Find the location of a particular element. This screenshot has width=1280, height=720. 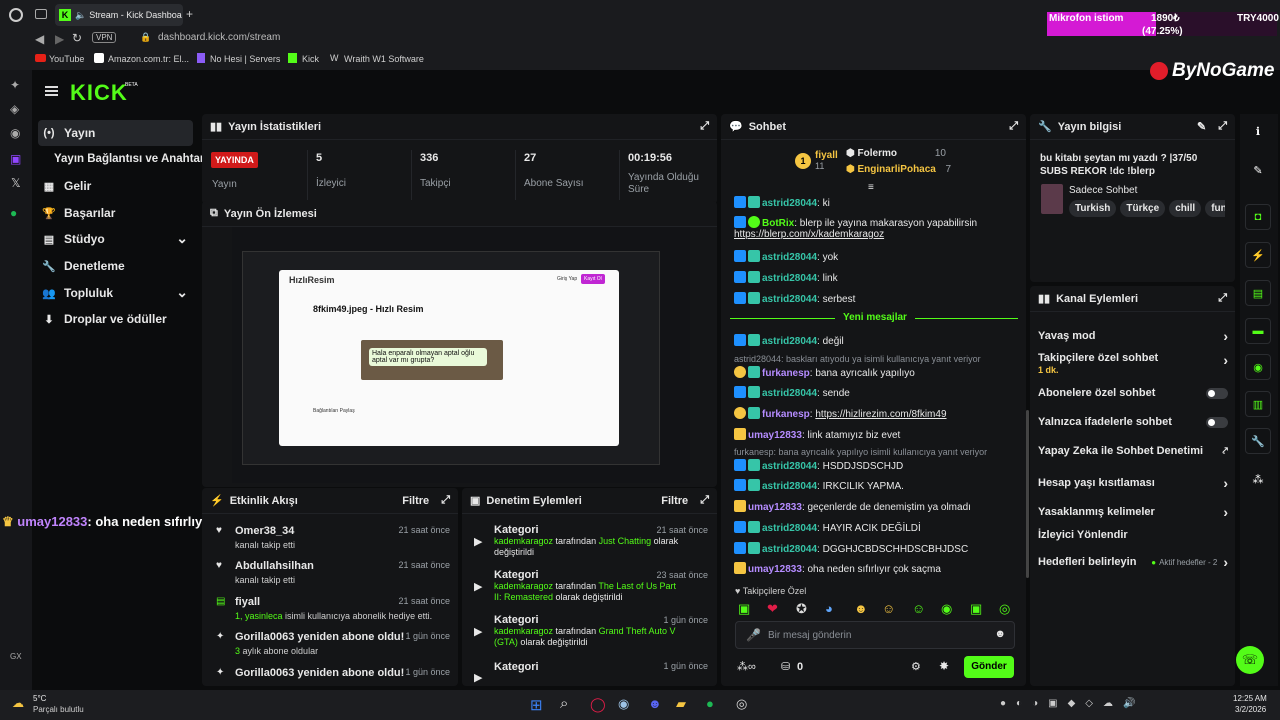

nav-studyo: ▤ Stüdyo ⌄ is located at coordinates (116, 239).